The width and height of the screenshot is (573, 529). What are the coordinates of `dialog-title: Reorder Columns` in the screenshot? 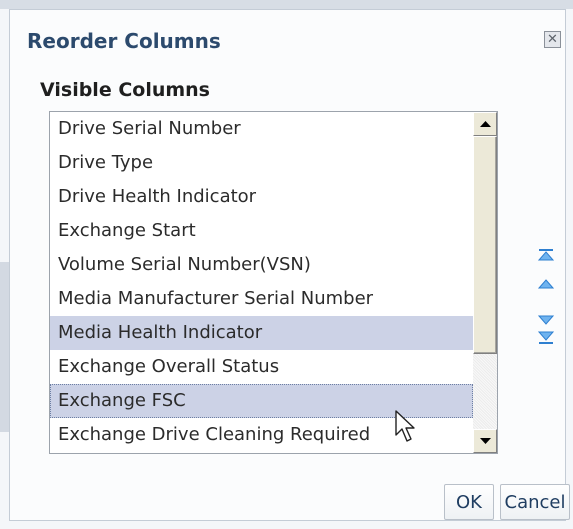 It's located at (124, 41).